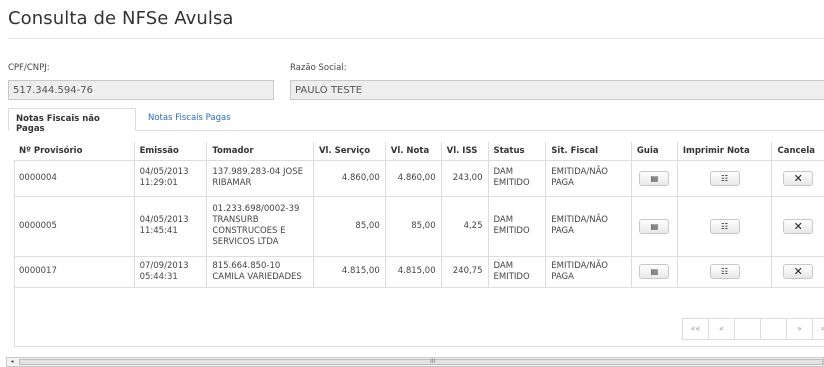 The width and height of the screenshot is (824, 367). Describe the element at coordinates (818, 329) in the screenshot. I see `pager-last-button: »»` at that location.